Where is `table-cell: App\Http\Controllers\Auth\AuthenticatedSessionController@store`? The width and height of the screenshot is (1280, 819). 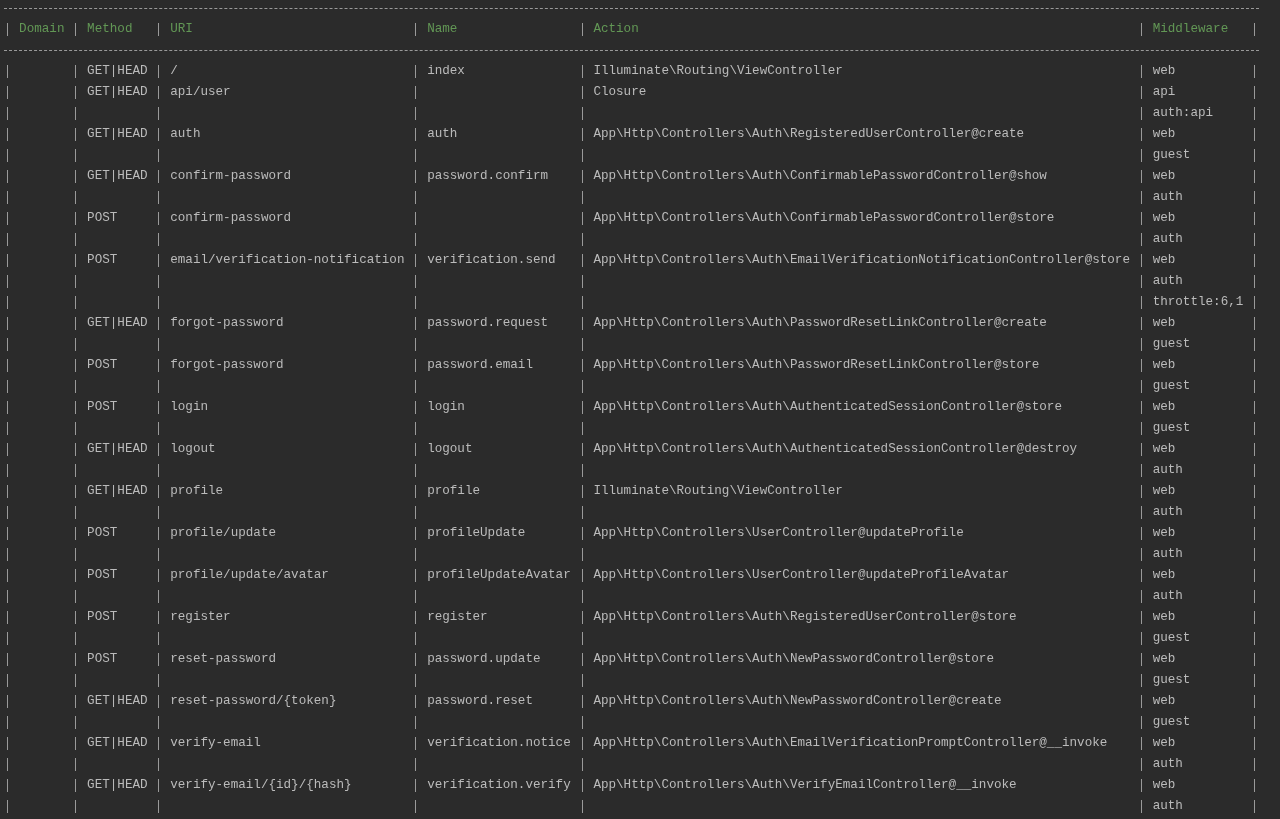 table-cell: App\Http\Controllers\Auth\AuthenticatedSessionController@store is located at coordinates (827, 407).